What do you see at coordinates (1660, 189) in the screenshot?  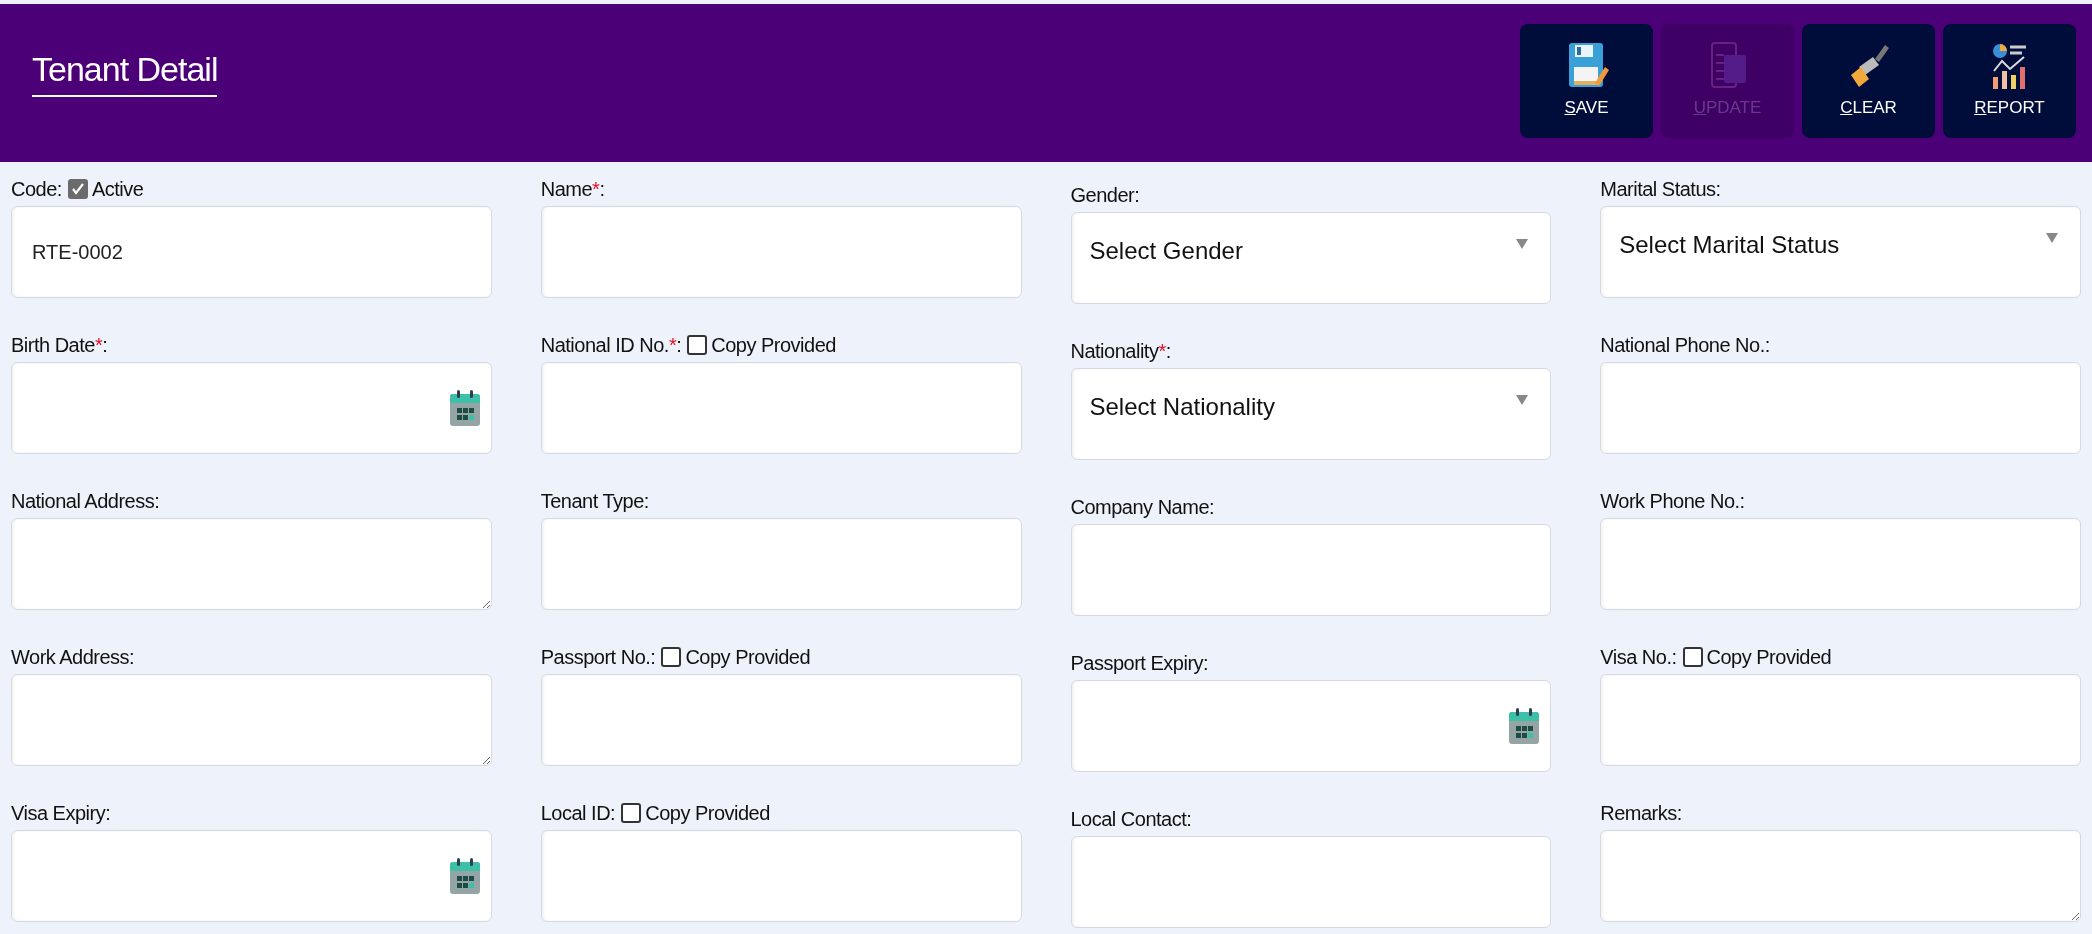 I see `field-label: Marital Status:` at bounding box center [1660, 189].